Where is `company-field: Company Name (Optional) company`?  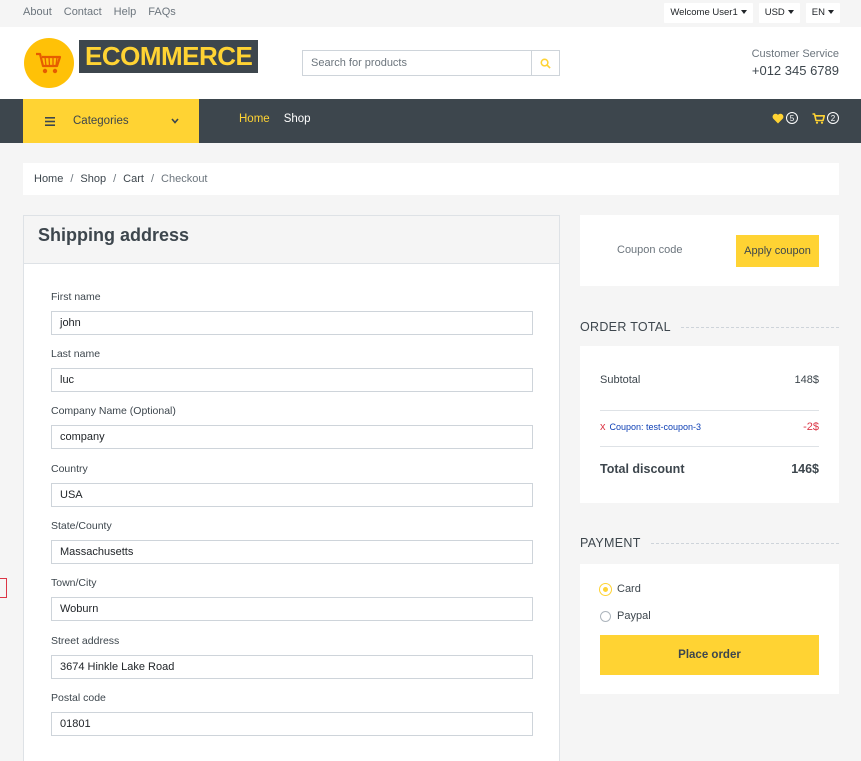
company-field: Company Name (Optional) company is located at coordinates (292, 427).